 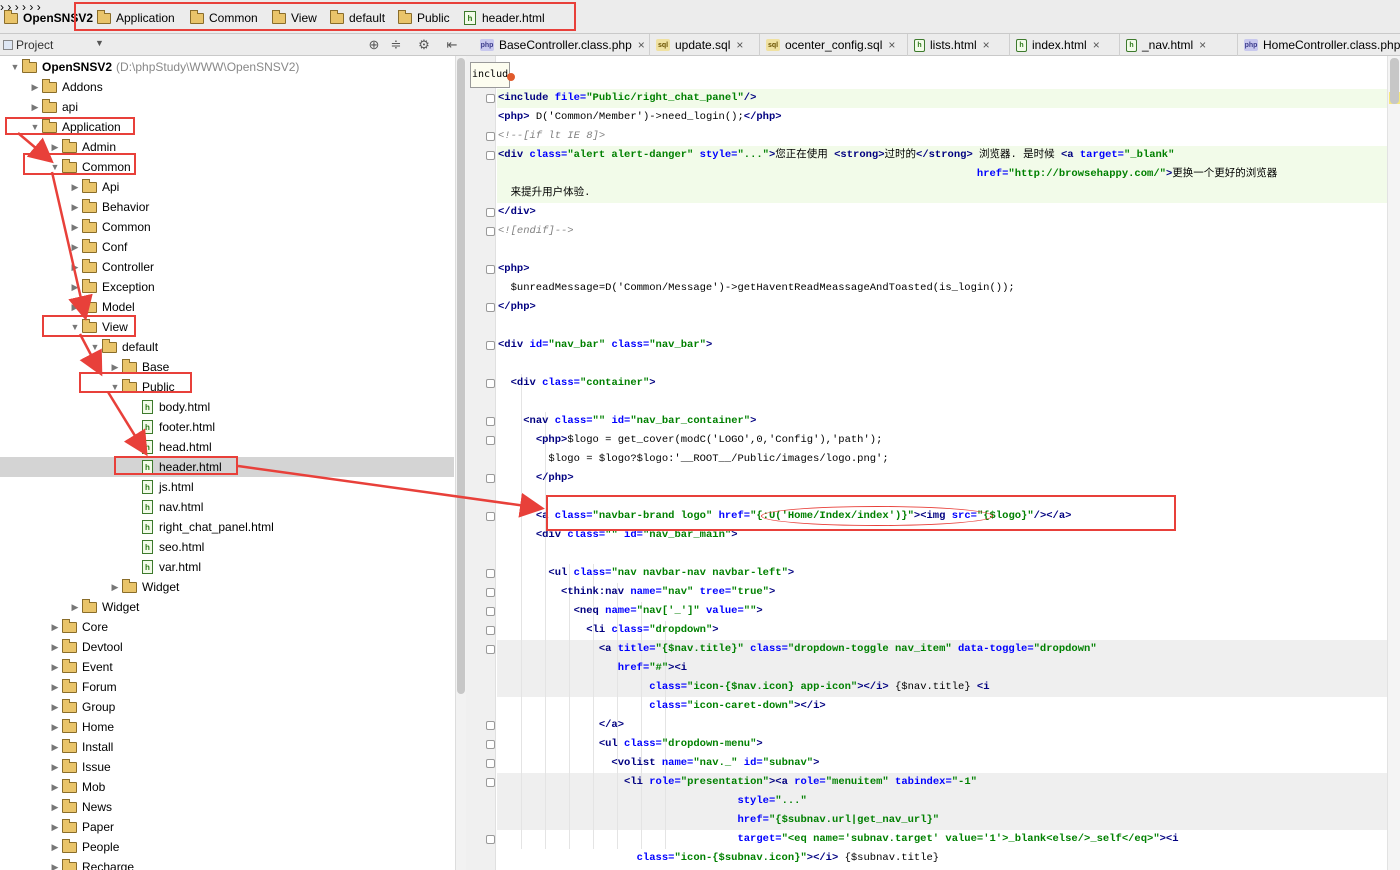 What do you see at coordinates (959, 45) in the screenshot?
I see `editor-tab: h lists.html ×` at bounding box center [959, 45].